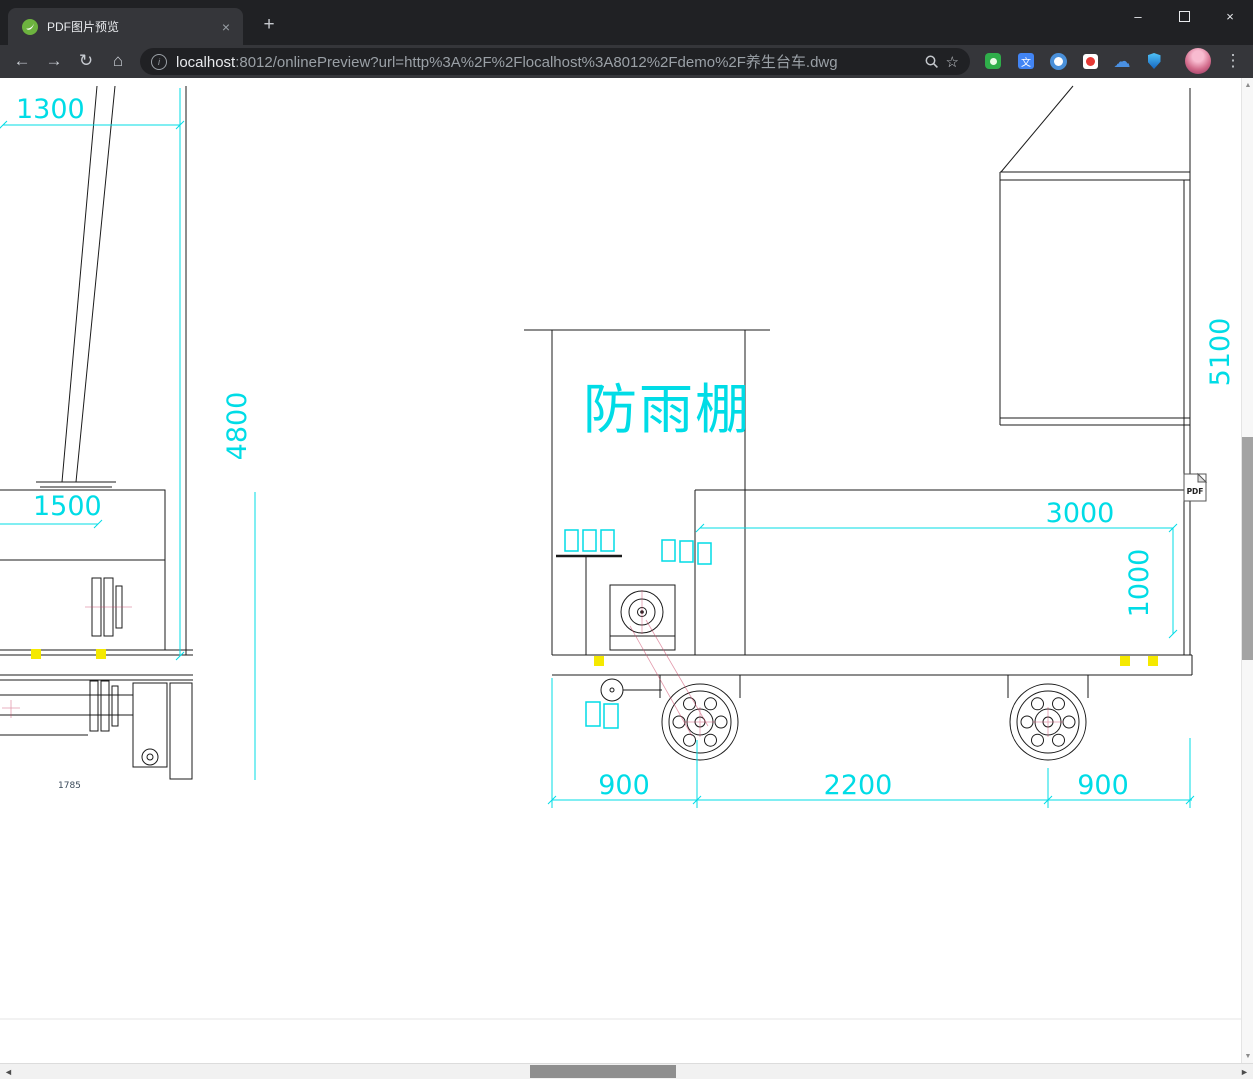  Describe the element at coordinates (226, 27) in the screenshot. I see `tab-close-icon: ×` at that location.